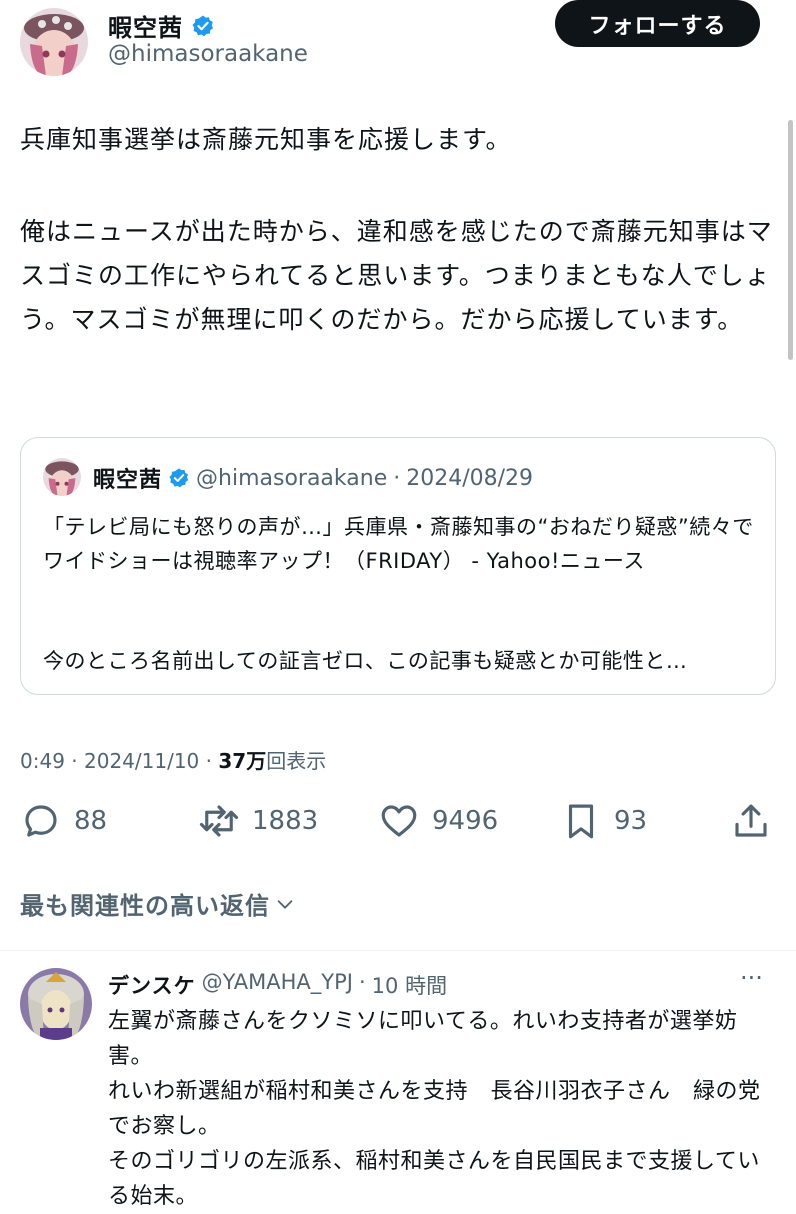 The width and height of the screenshot is (796, 1214). I want to click on reply-sort-dropdown: 最も関連性の高い返信, so click(158, 903).